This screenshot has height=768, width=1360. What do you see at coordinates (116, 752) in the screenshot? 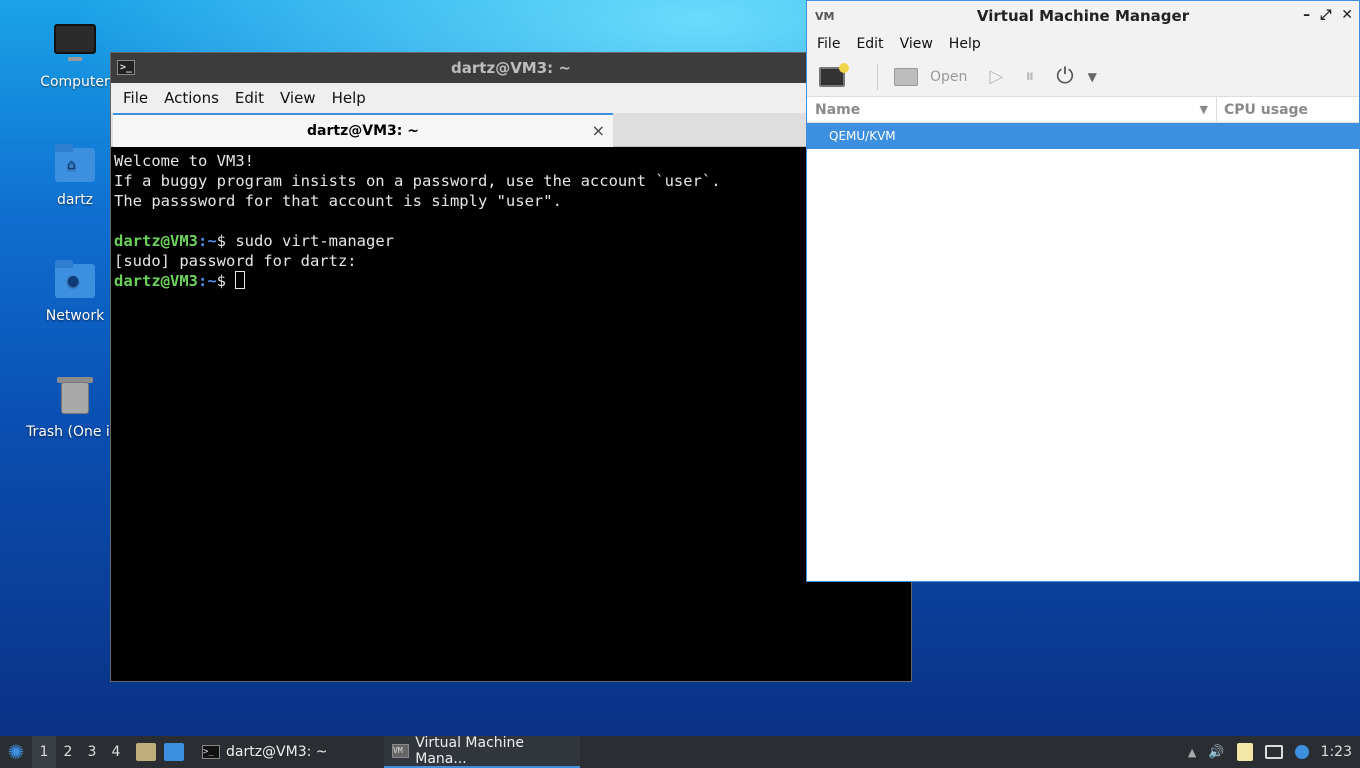
I see `workspace-4: 4` at bounding box center [116, 752].